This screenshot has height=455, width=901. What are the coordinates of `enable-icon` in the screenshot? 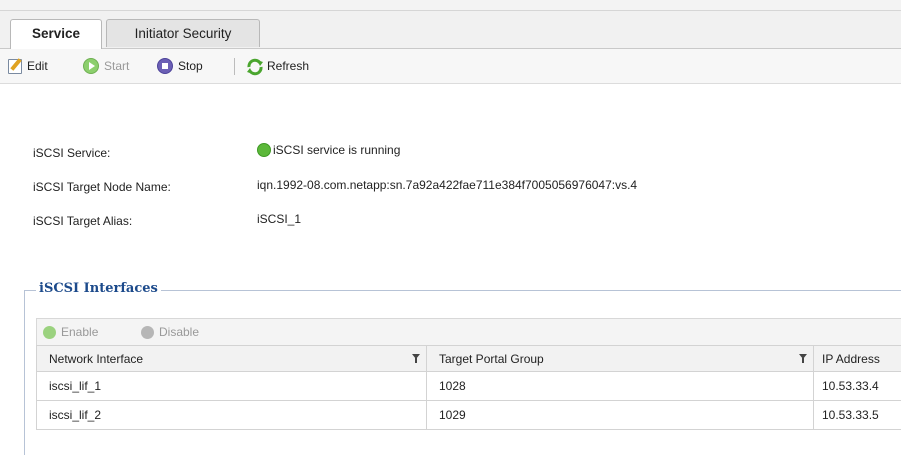 It's located at (49, 332).